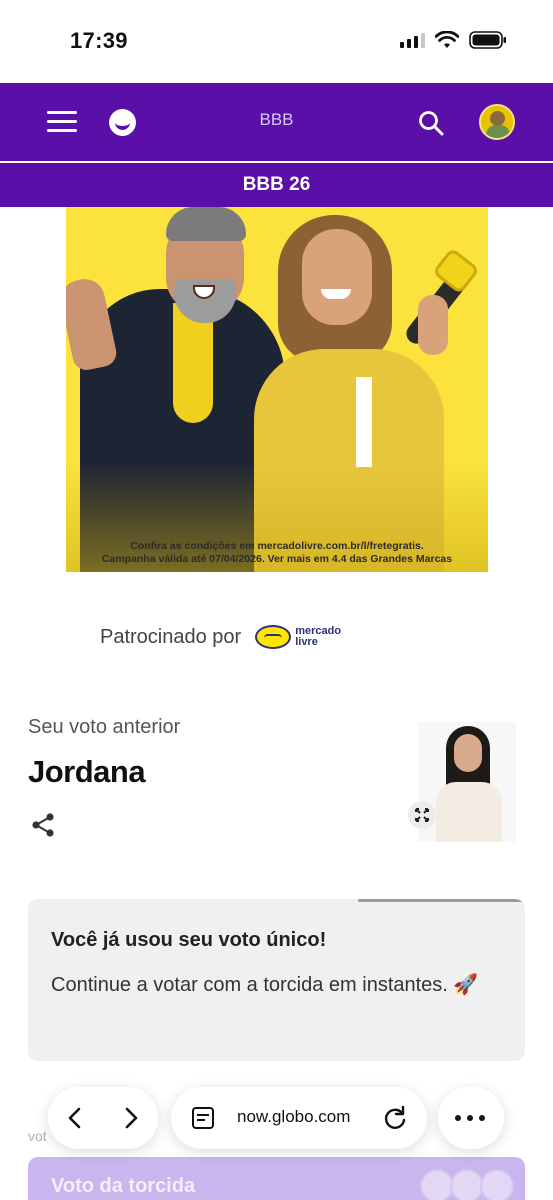 This screenshot has width=553, height=1200. I want to click on app-header: BBB, so click(276, 122).